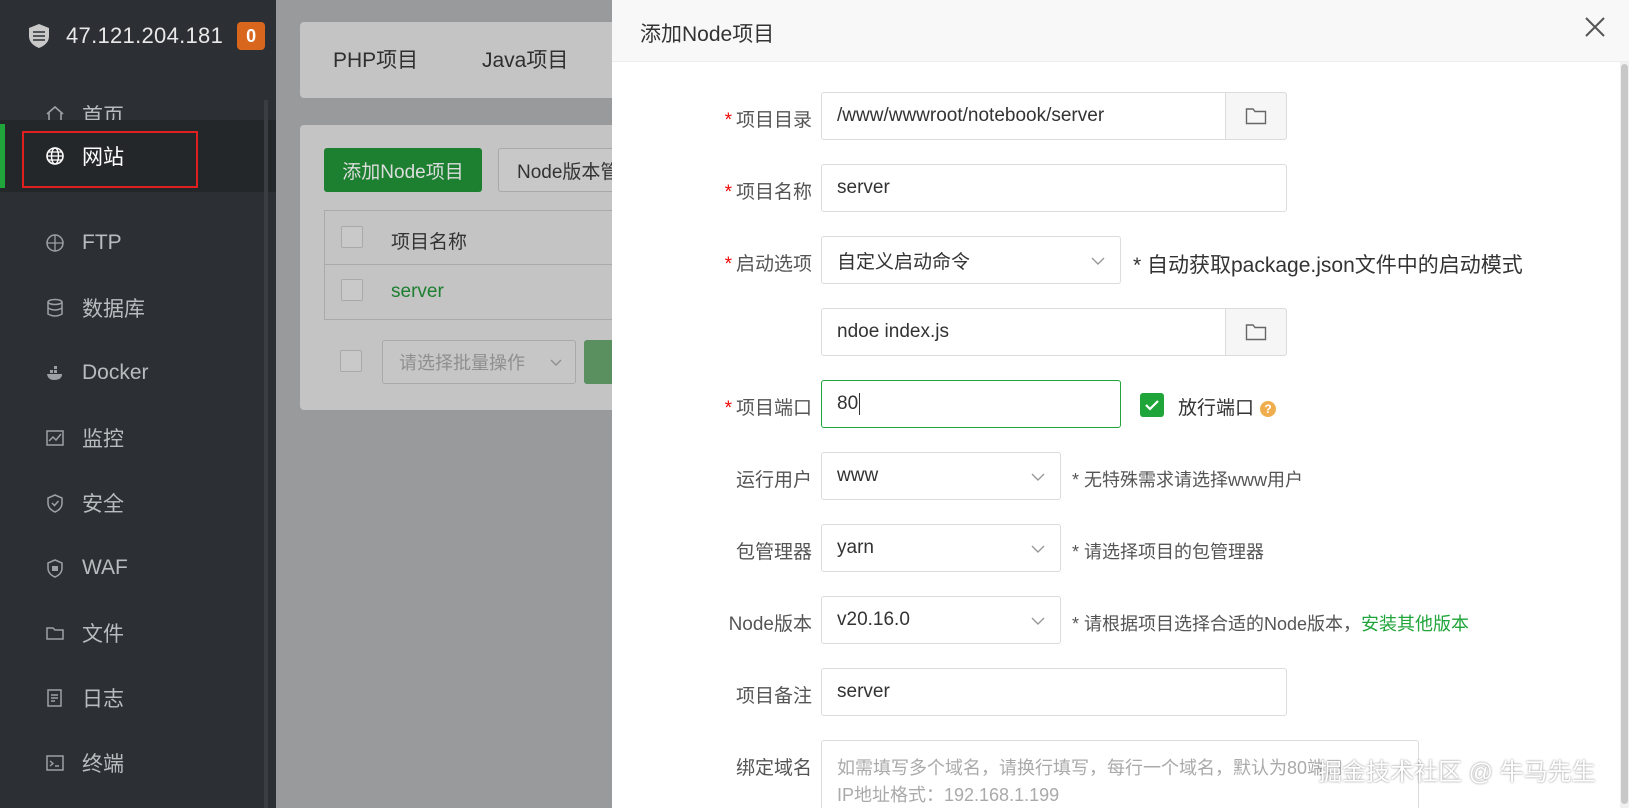  What do you see at coordinates (113, 309) in the screenshot?
I see `sidebar-item-label: 数据库` at bounding box center [113, 309].